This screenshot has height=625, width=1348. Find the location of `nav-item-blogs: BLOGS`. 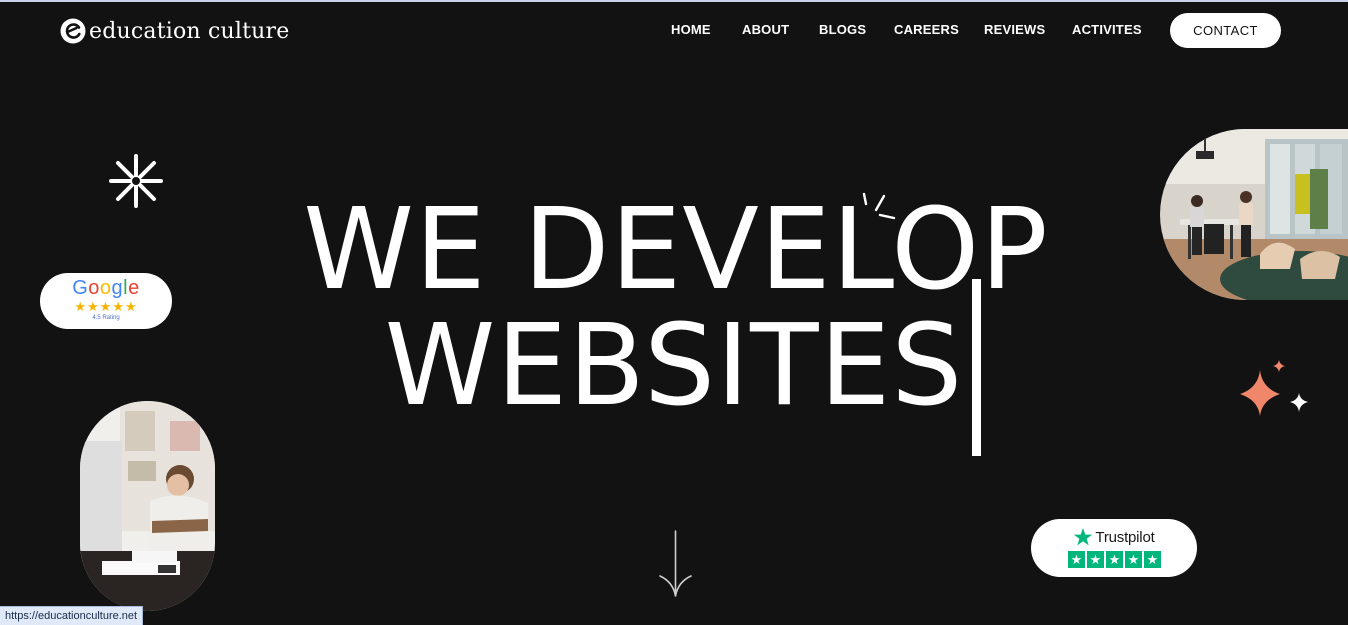

nav-item-blogs: BLOGS is located at coordinates (842, 29).